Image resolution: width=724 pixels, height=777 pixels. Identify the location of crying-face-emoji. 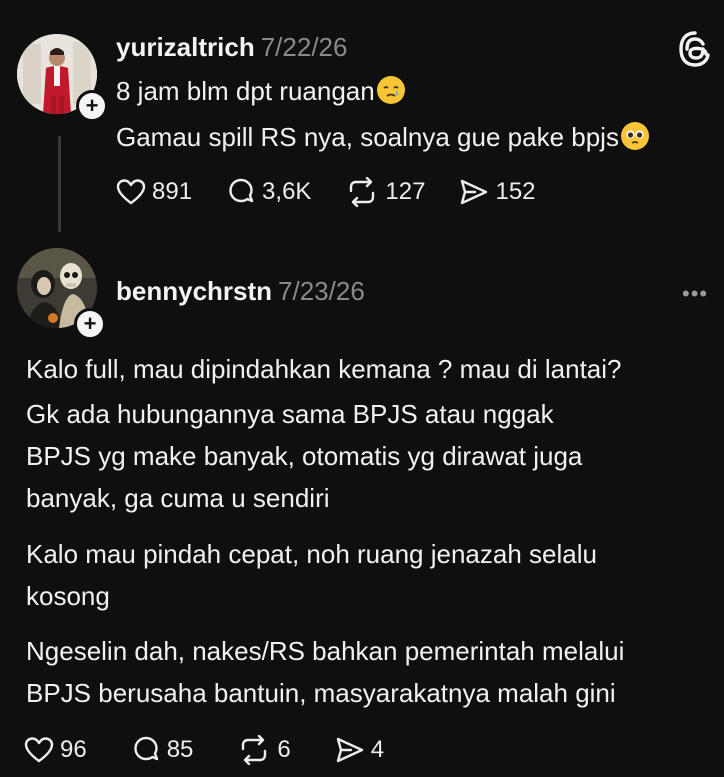
(390, 90).